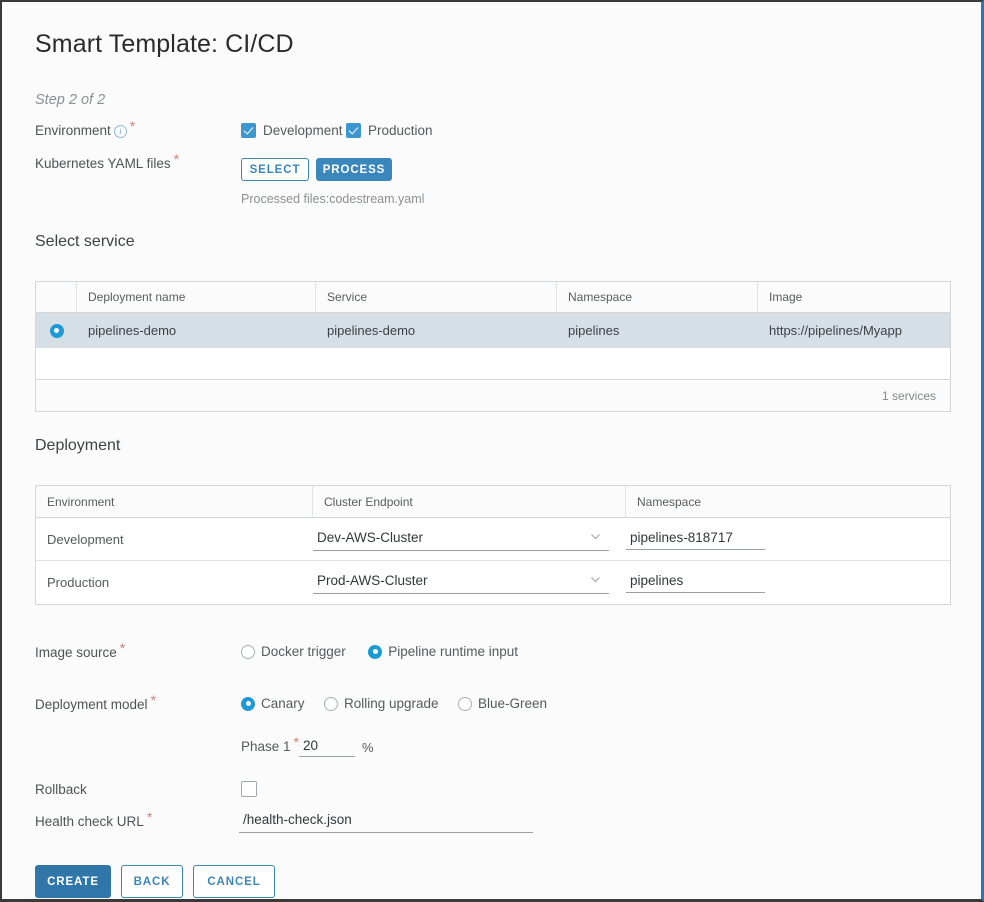  Describe the element at coordinates (248, 130) in the screenshot. I see `checkbox-development-box` at that location.